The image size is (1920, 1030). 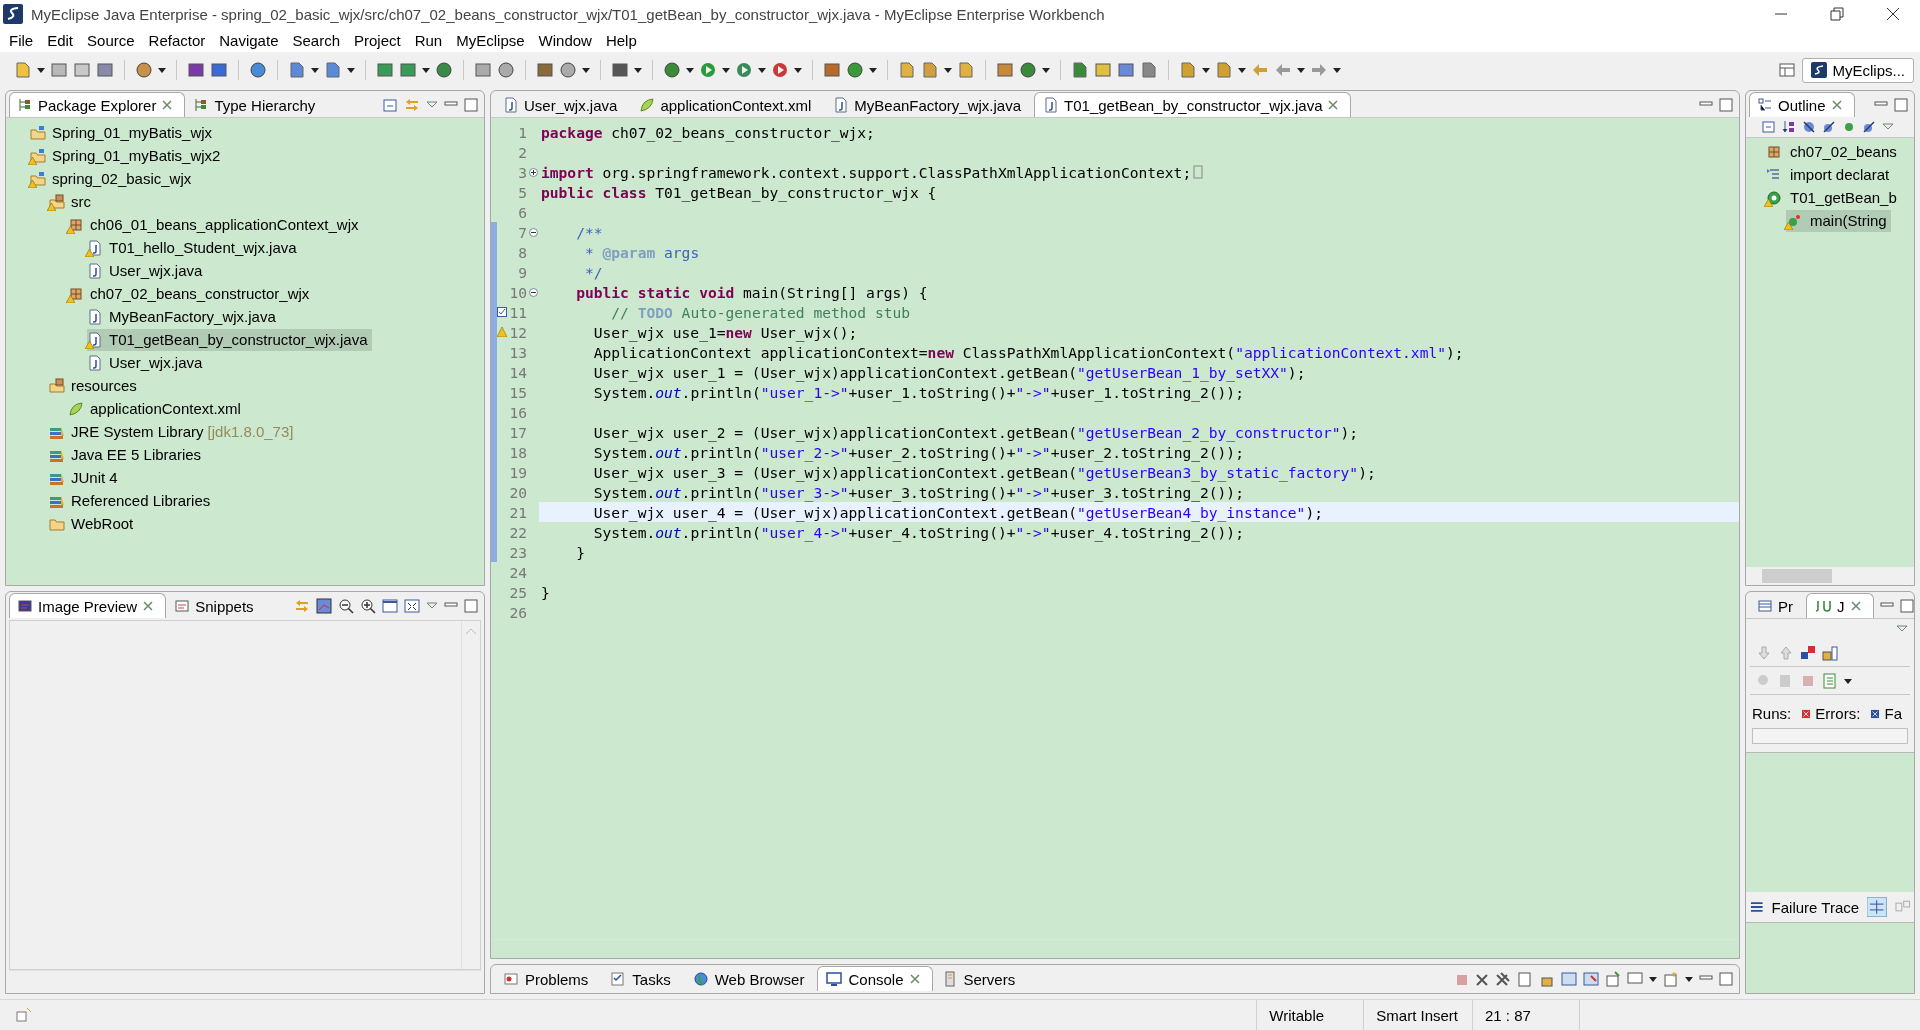 I want to click on outline-item: T01_getBean_b, so click(x=1833, y=197).